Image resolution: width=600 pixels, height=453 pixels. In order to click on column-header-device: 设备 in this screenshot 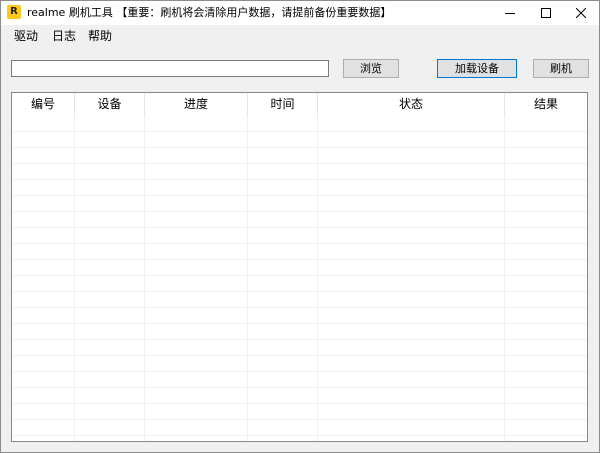, I will do `click(110, 104)`.